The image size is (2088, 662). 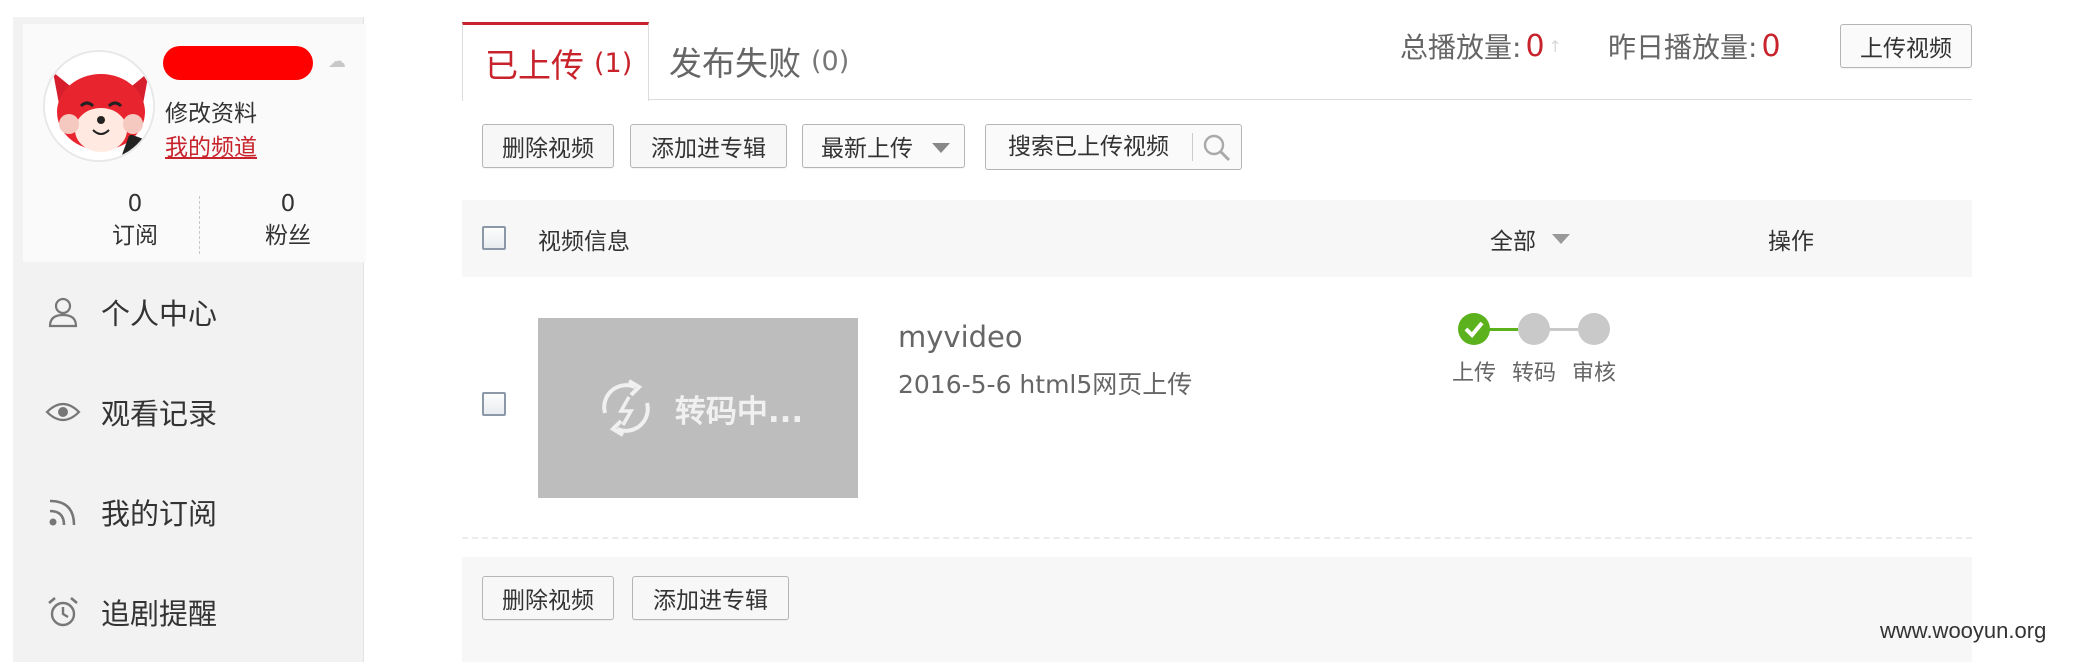 I want to click on sort-select-value: 最新上传, so click(x=867, y=149).